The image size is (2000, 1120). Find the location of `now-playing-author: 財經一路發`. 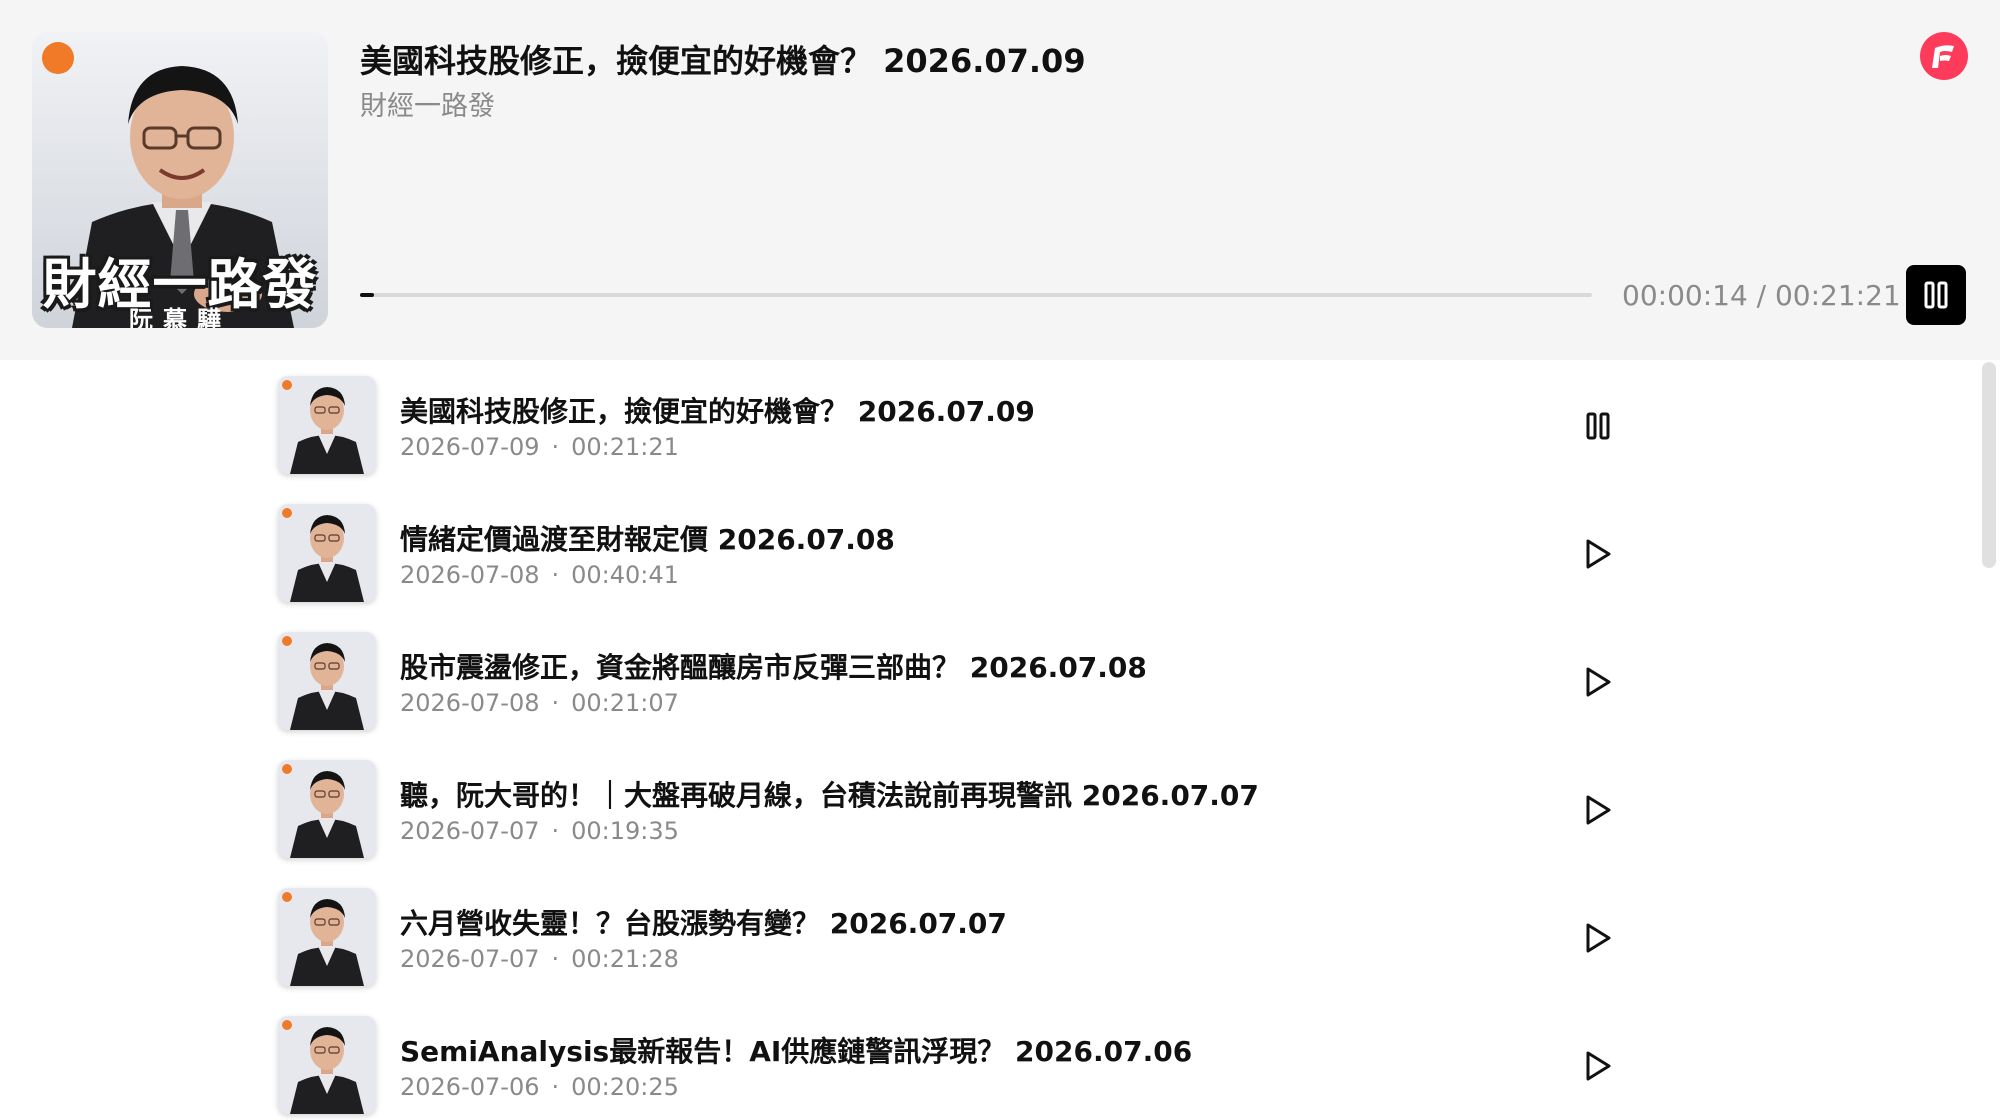

now-playing-author: 財經一路發 is located at coordinates (427, 103).